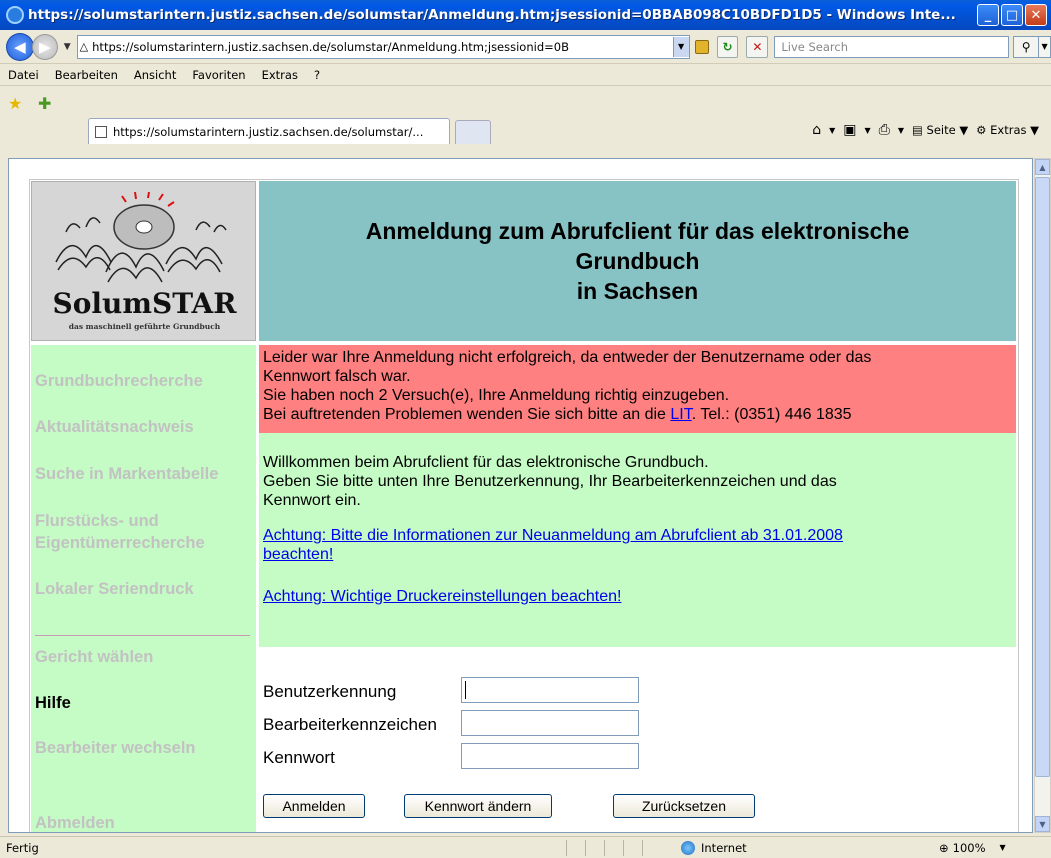 The height and width of the screenshot is (858, 1051). Describe the element at coordinates (119, 381) in the screenshot. I see `sidebar-item-grundbuchrecherche: Grundbuchrecherche` at that location.